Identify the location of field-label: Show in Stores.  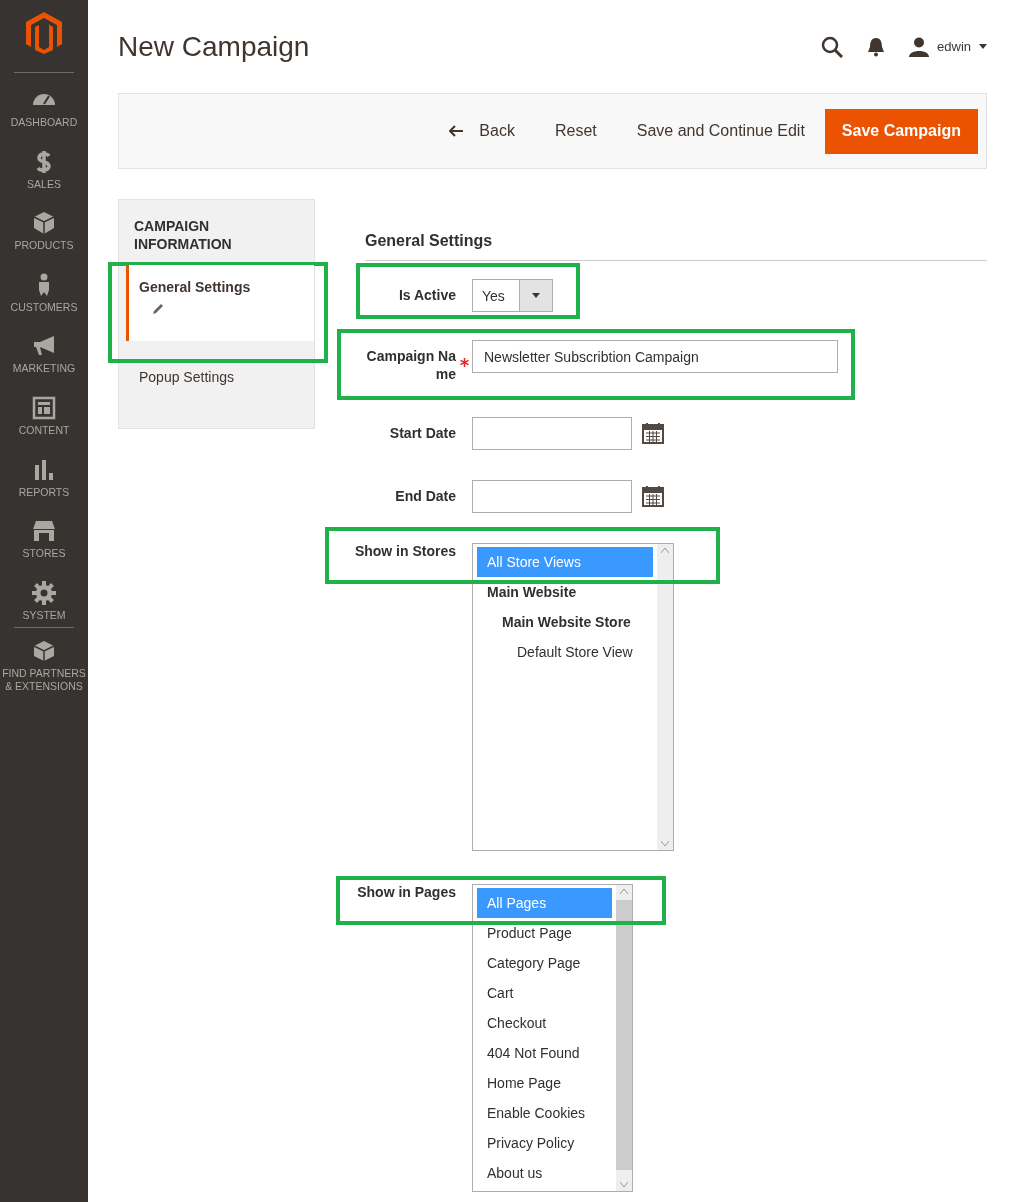
(404, 552).